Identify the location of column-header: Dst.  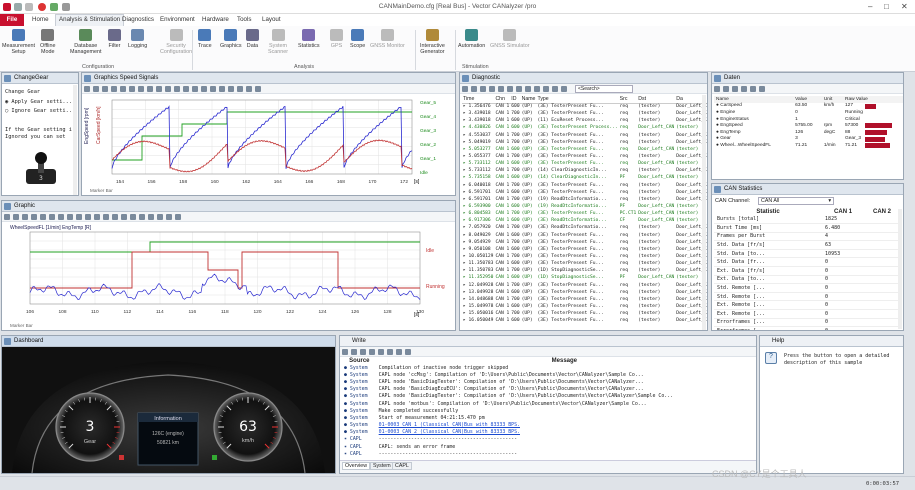
(656, 99).